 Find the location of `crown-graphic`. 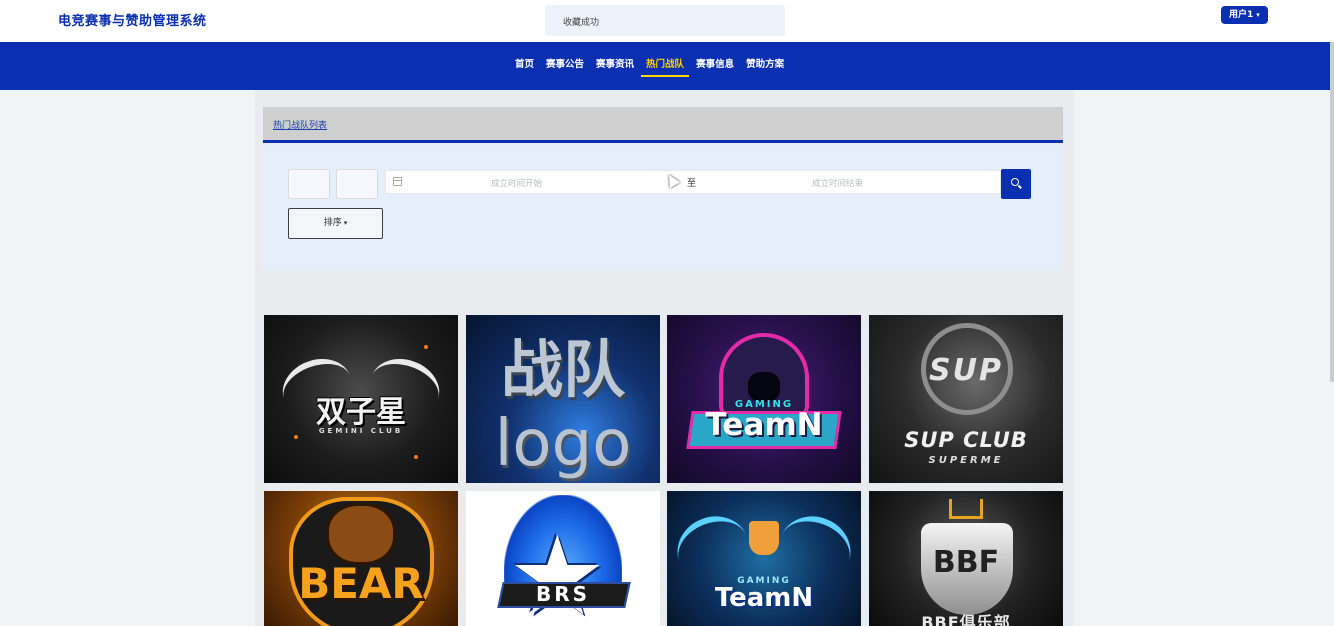

crown-graphic is located at coordinates (764, 538).